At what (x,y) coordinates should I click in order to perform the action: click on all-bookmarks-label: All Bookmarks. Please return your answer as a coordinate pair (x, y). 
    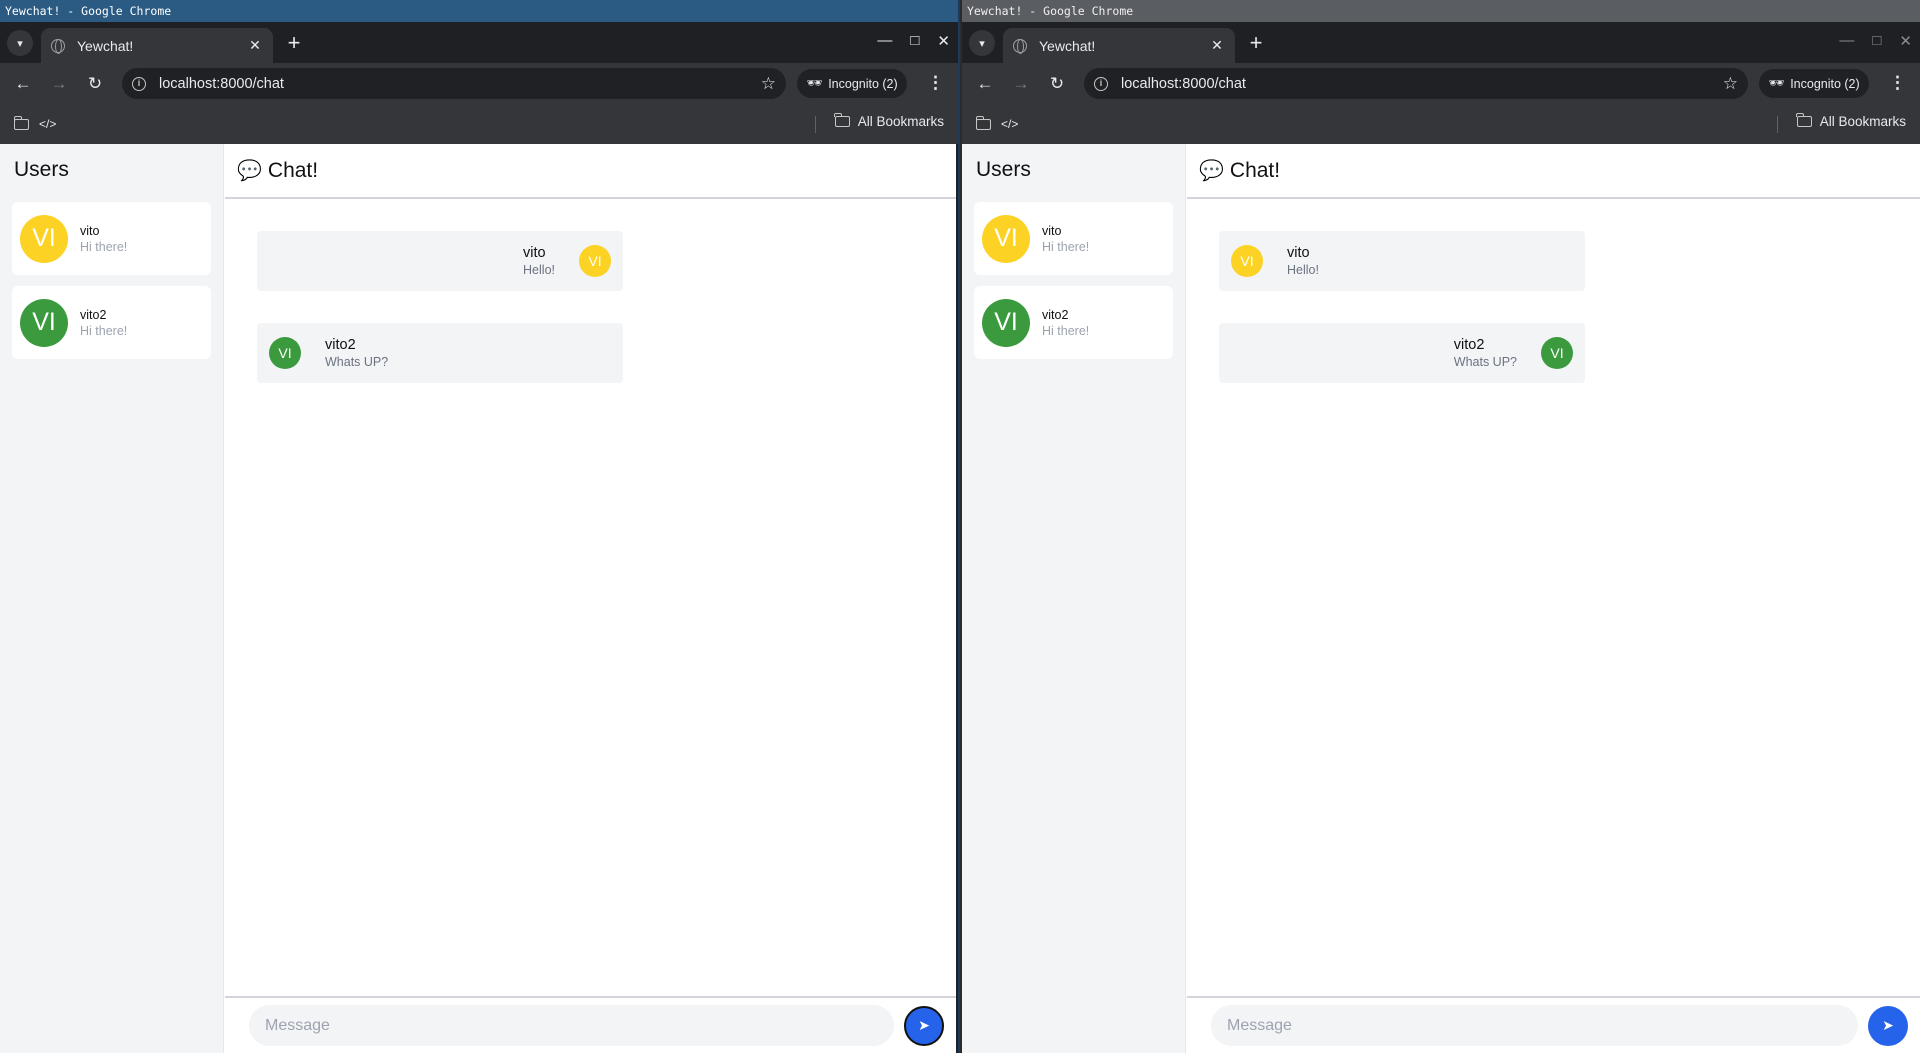
    Looking at the image, I should click on (1862, 121).